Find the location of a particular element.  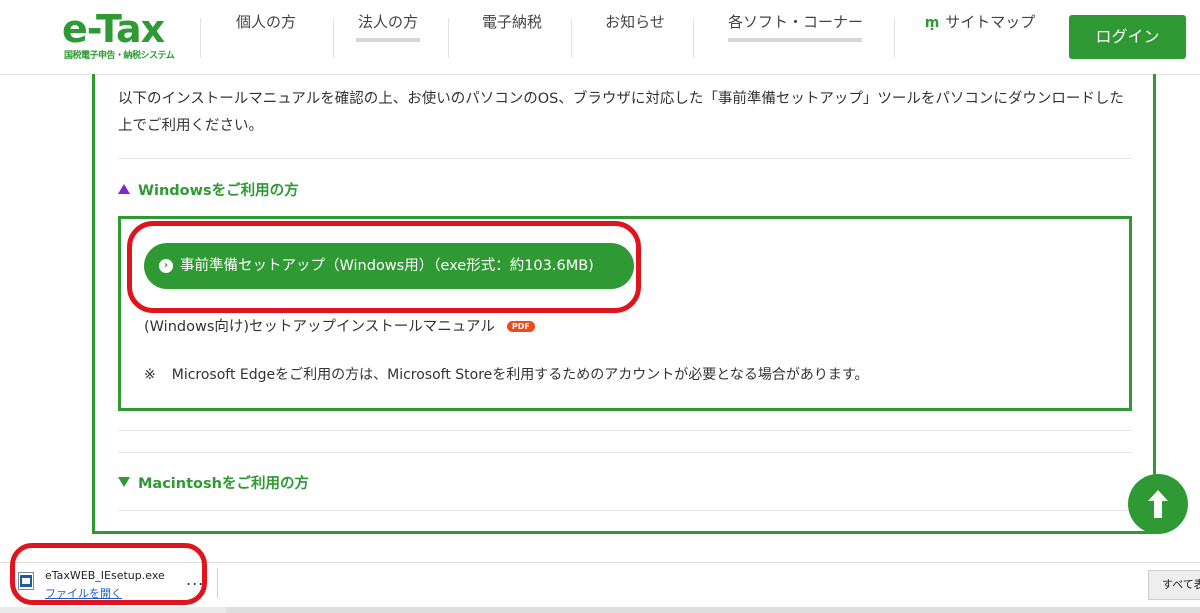

arrow-up-icon is located at coordinates (1158, 504).